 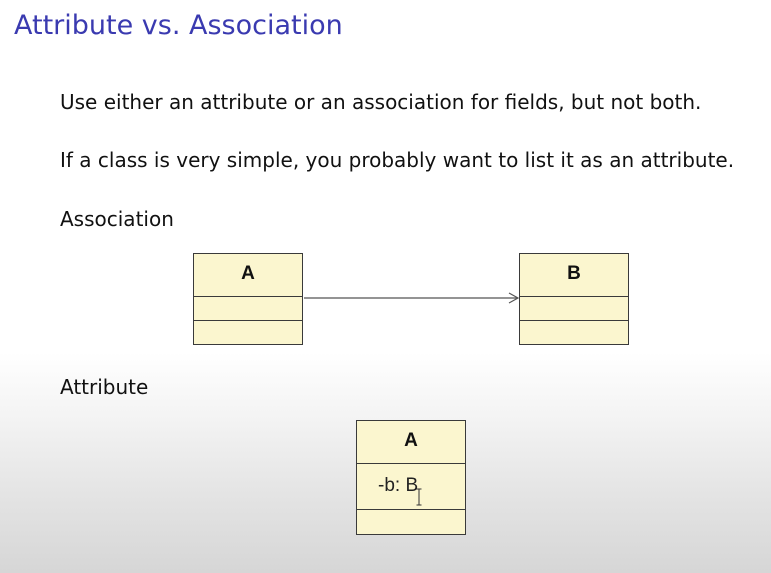 I want to click on attribute-label: Attribute, so click(x=104, y=387).